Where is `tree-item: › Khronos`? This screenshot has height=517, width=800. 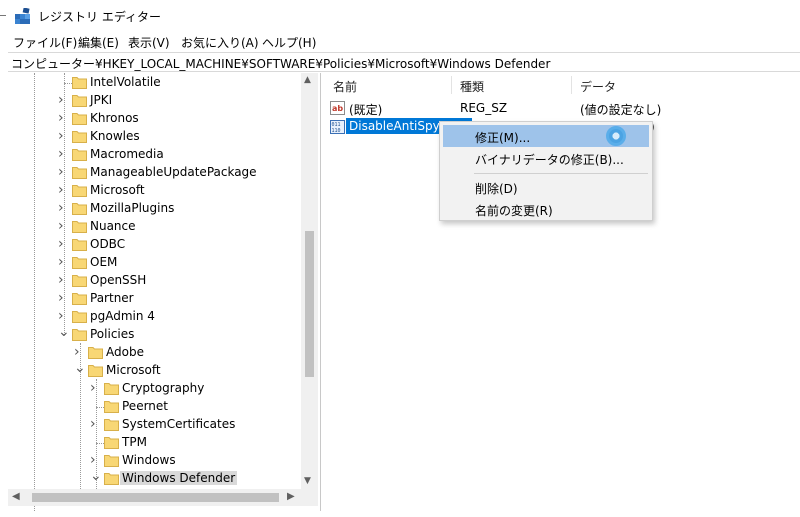 tree-item: › Khronos is located at coordinates (158, 119).